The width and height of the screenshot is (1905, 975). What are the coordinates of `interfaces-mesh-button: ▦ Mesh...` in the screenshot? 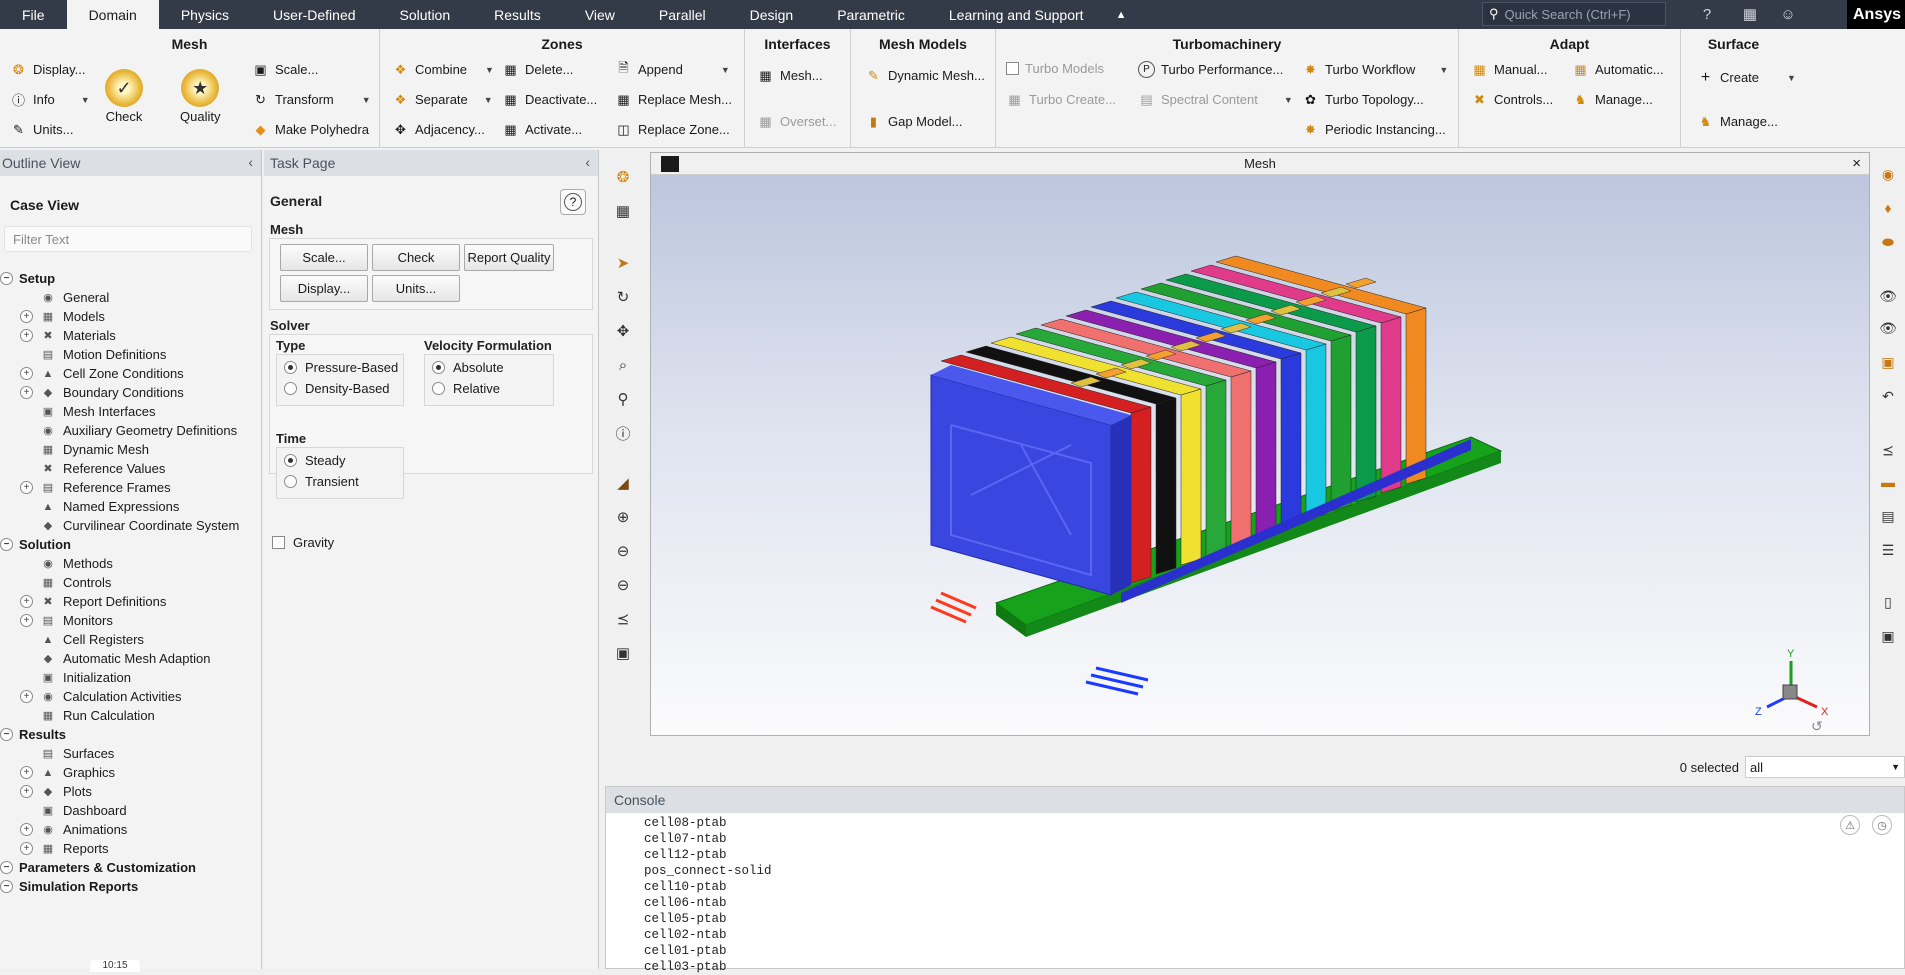 It's located at (789, 75).